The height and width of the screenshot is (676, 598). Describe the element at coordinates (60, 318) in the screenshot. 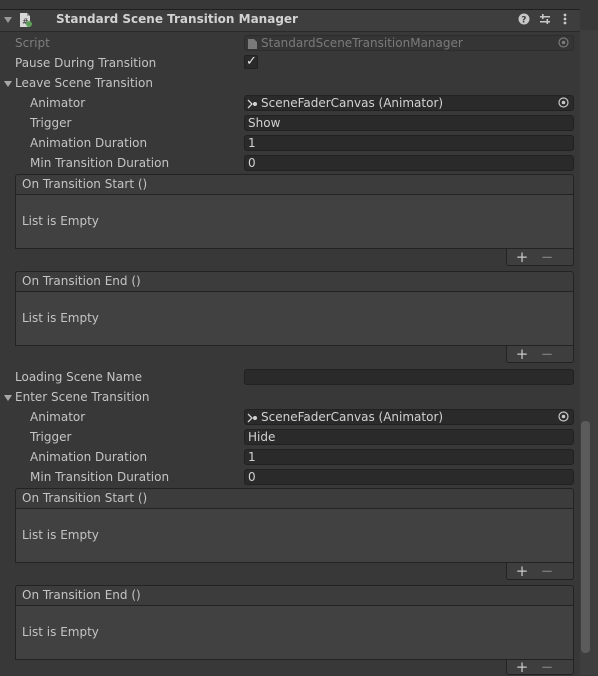

I see `leave-on-end-empty: List is Empty` at that location.